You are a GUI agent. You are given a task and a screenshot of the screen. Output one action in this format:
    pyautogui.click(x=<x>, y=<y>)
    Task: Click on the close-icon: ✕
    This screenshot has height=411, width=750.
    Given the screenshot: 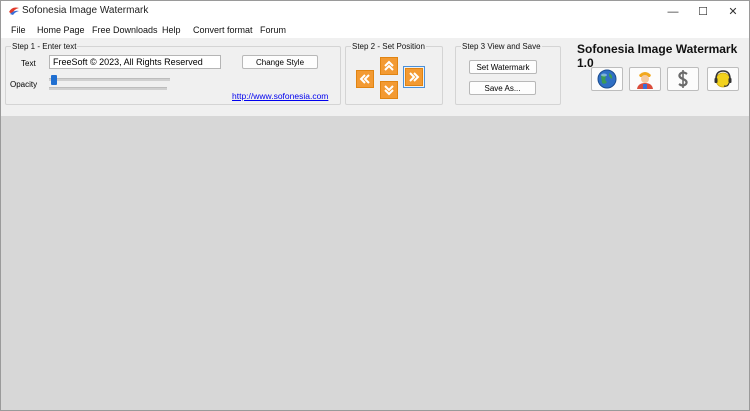 What is the action you would take?
    pyautogui.click(x=733, y=12)
    